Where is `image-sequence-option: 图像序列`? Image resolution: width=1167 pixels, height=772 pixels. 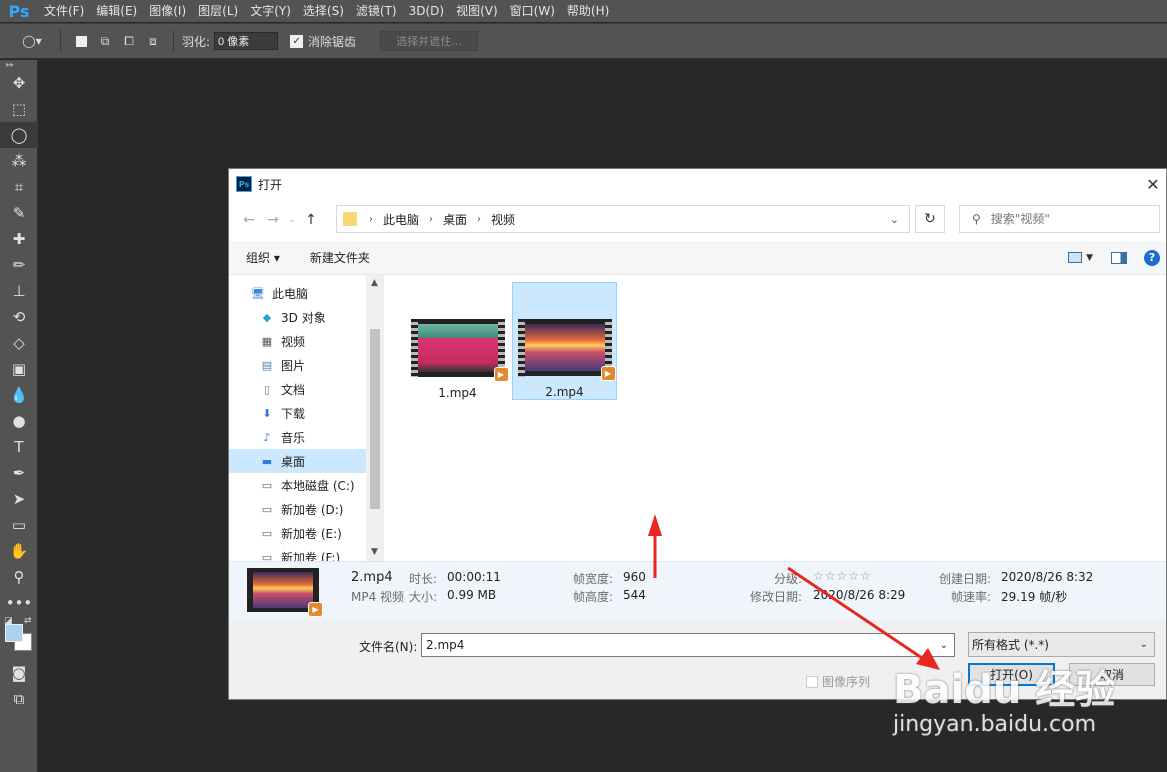
image-sequence-option: 图像序列 is located at coordinates (838, 681).